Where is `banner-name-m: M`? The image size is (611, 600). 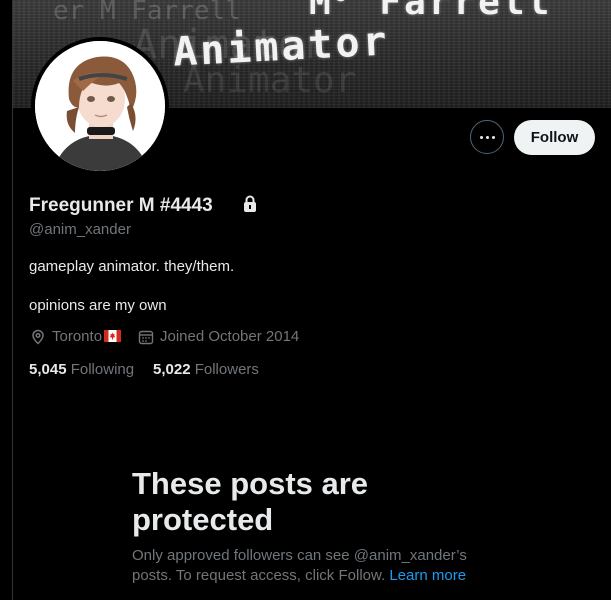 banner-name-m: M is located at coordinates (321, 11).